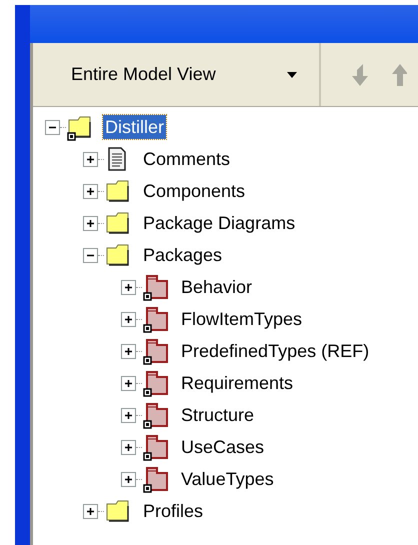  Describe the element at coordinates (186, 159) in the screenshot. I see `tree-item: Comments` at that location.